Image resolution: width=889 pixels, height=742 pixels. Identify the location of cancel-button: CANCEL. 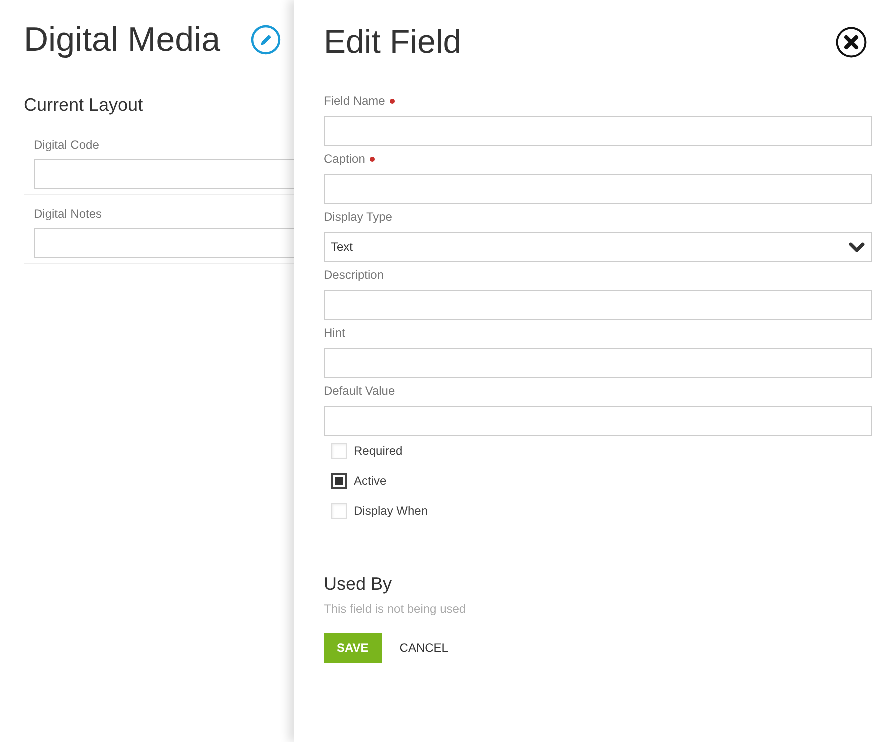
(424, 648).